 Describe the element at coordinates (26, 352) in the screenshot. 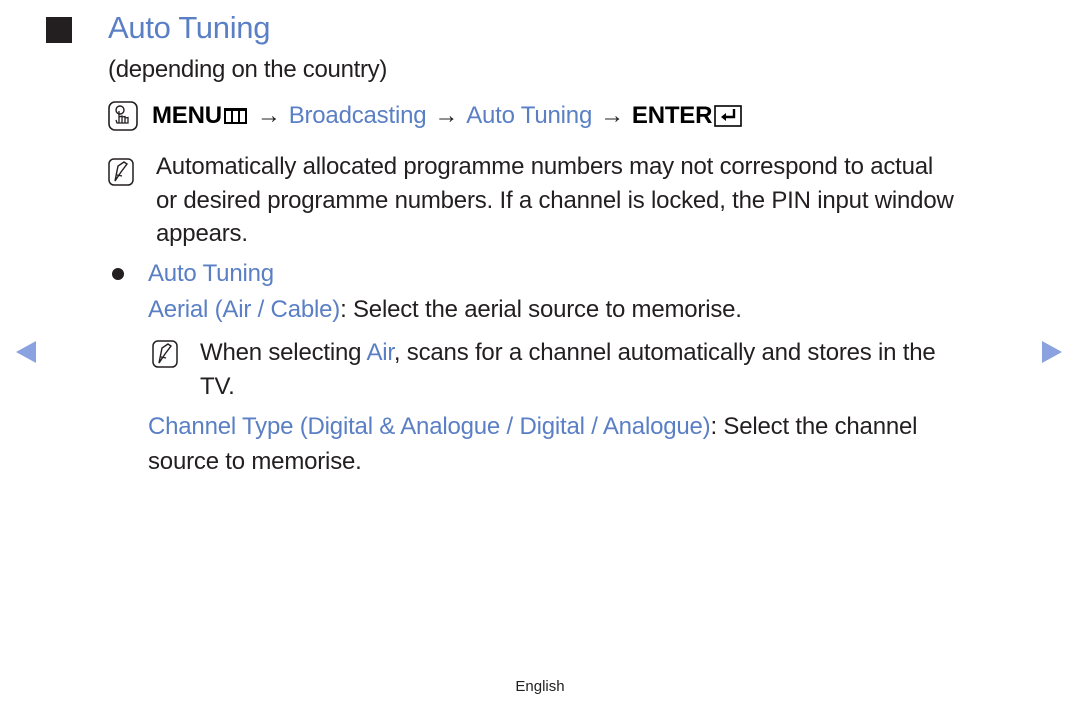

I see `previous-page-icon` at that location.